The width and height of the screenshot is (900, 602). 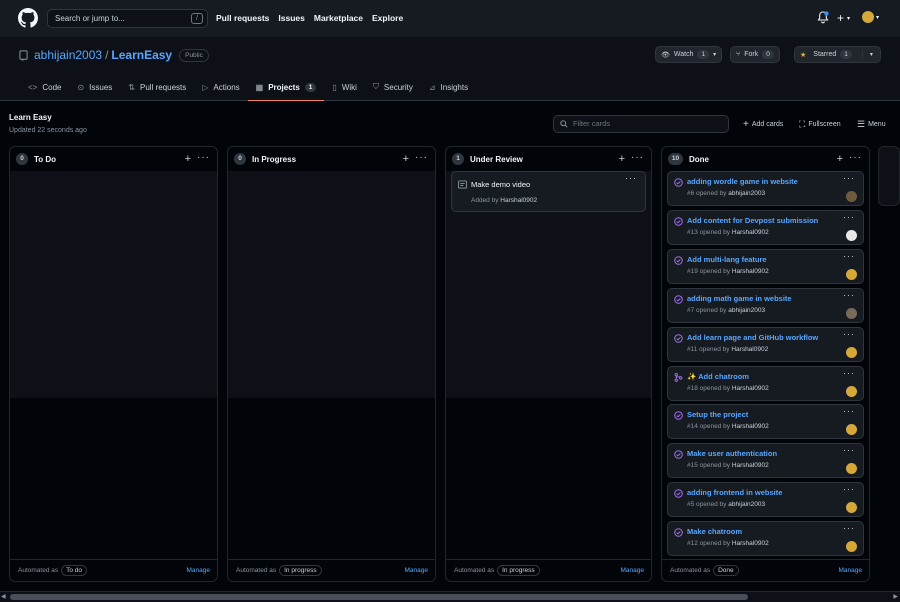 What do you see at coordinates (448, 89) in the screenshot?
I see `tab-insights: ⊿ Insights` at bounding box center [448, 89].